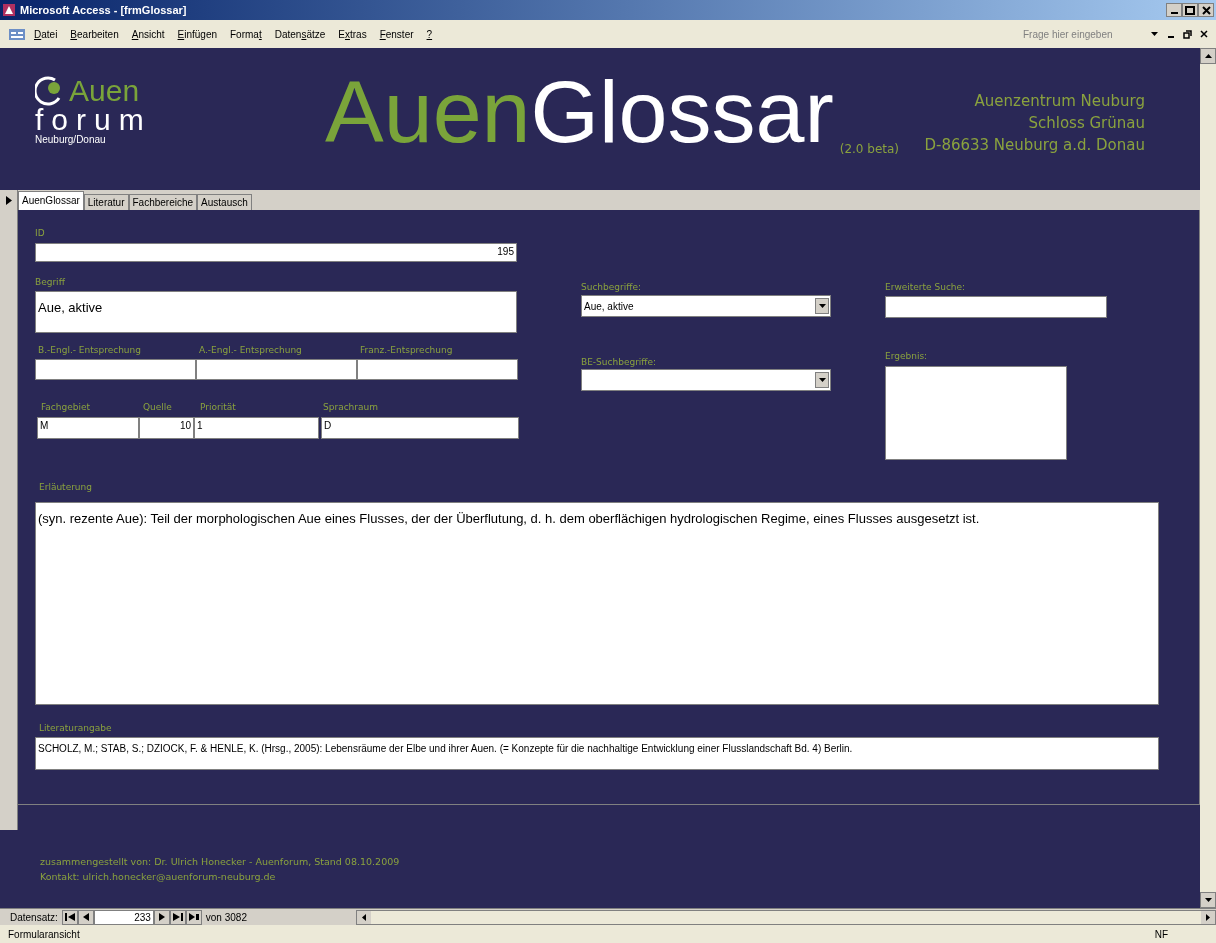 This screenshot has height=943, width=1216. What do you see at coordinates (8, 200) in the screenshot?
I see `current-record-icon` at bounding box center [8, 200].